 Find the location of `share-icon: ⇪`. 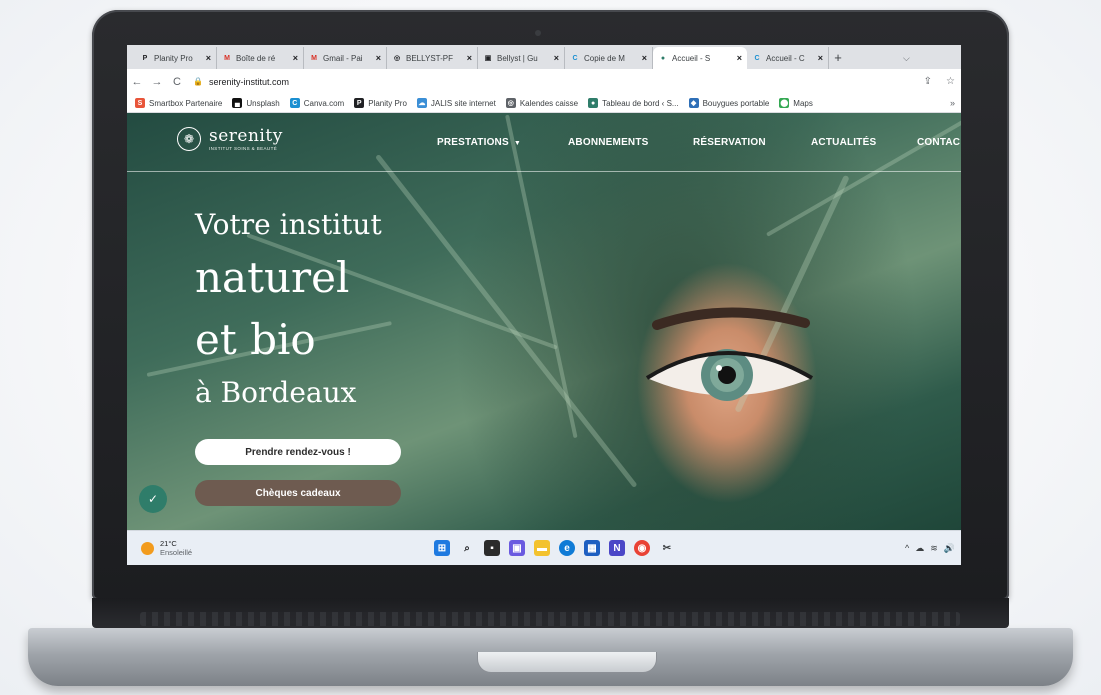

share-icon: ⇪ is located at coordinates (928, 81).